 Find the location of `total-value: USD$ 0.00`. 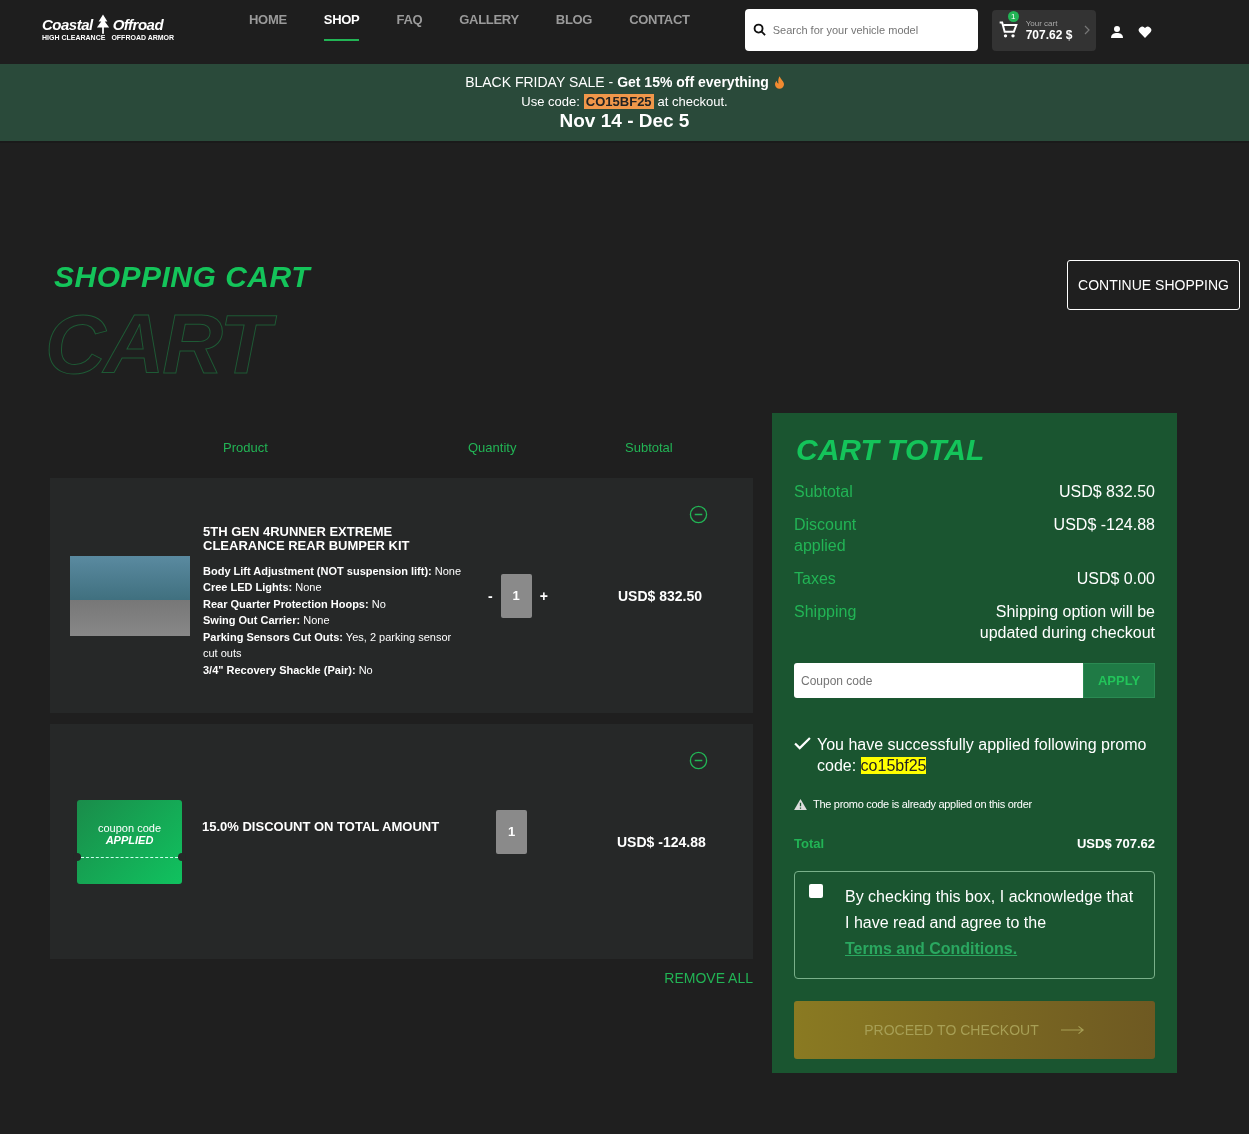

total-value: USD$ 0.00 is located at coordinates (1115, 579).